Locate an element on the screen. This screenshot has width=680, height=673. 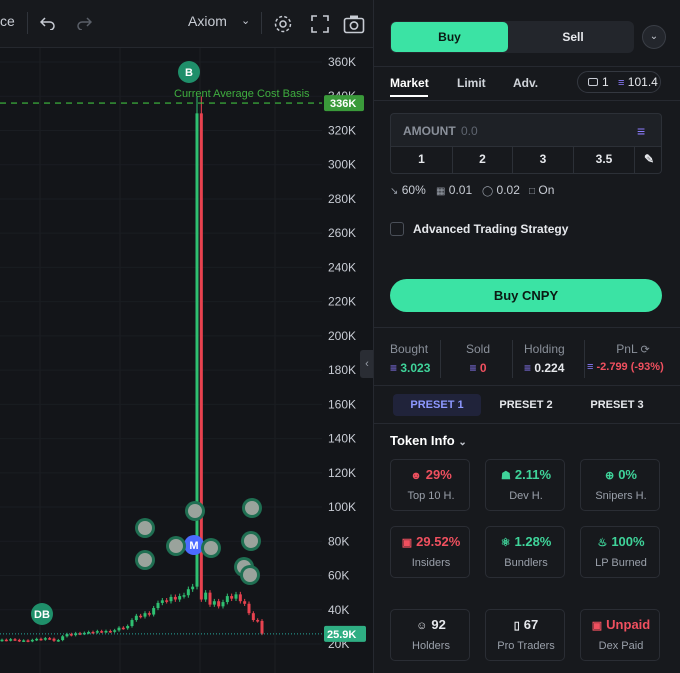
preset-tabs: PRESET 1 PRESET 2 PRESET 3 is located at coordinates (526, 405).